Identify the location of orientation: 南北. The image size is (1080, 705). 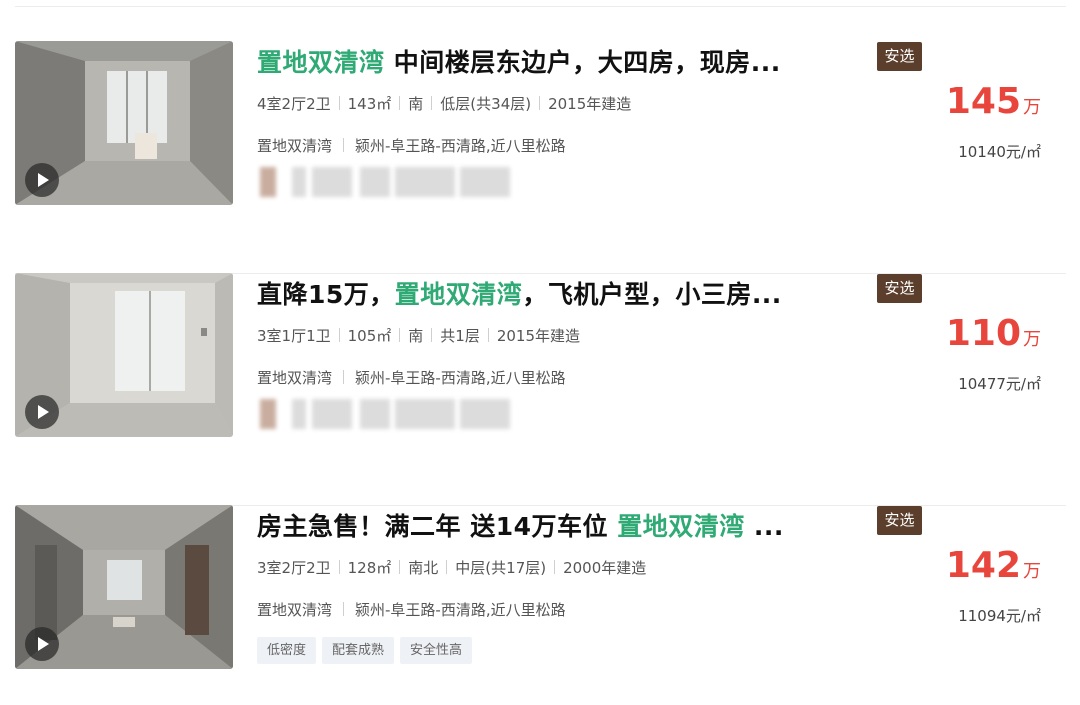
(423, 568).